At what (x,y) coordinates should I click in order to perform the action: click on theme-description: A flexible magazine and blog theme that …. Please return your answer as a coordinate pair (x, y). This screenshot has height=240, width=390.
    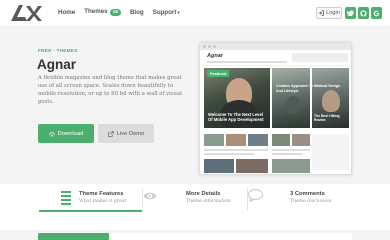
    Looking at the image, I should click on (110, 90).